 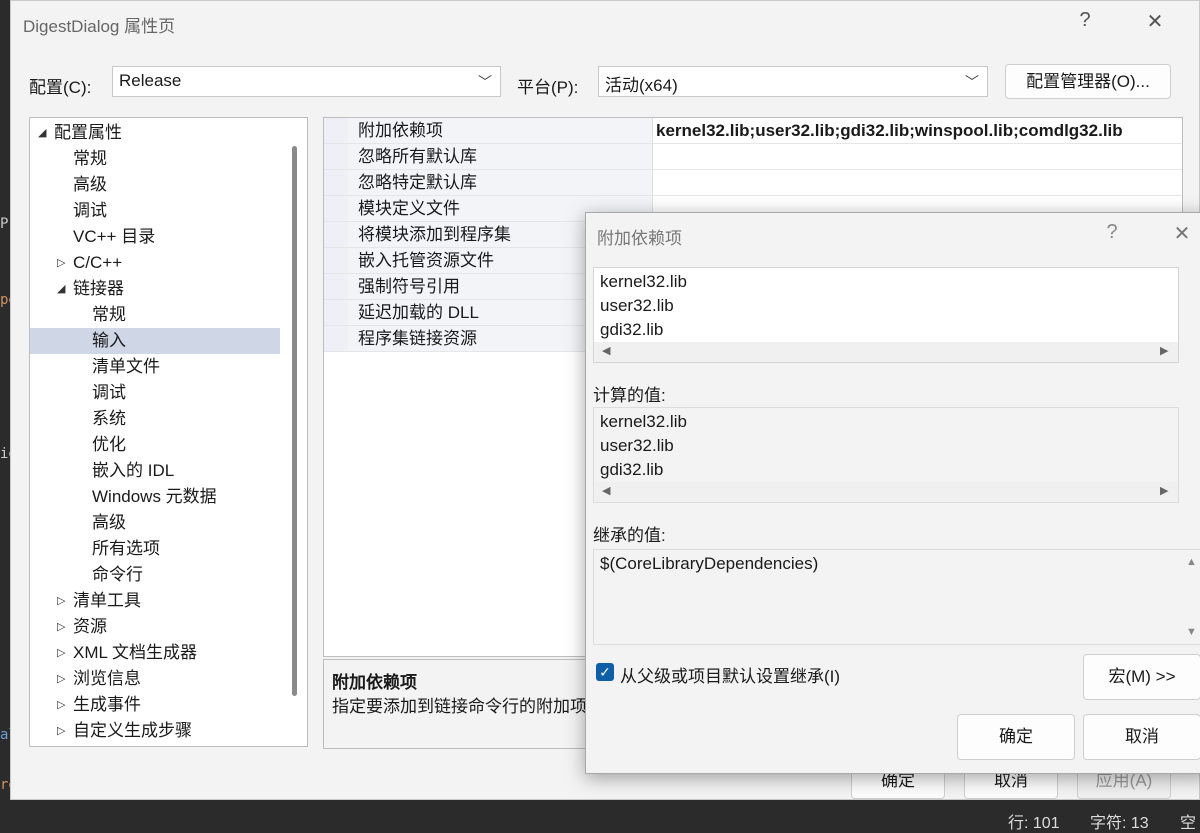 I want to click on cancel-button: 取消, so click(x=1141, y=737).